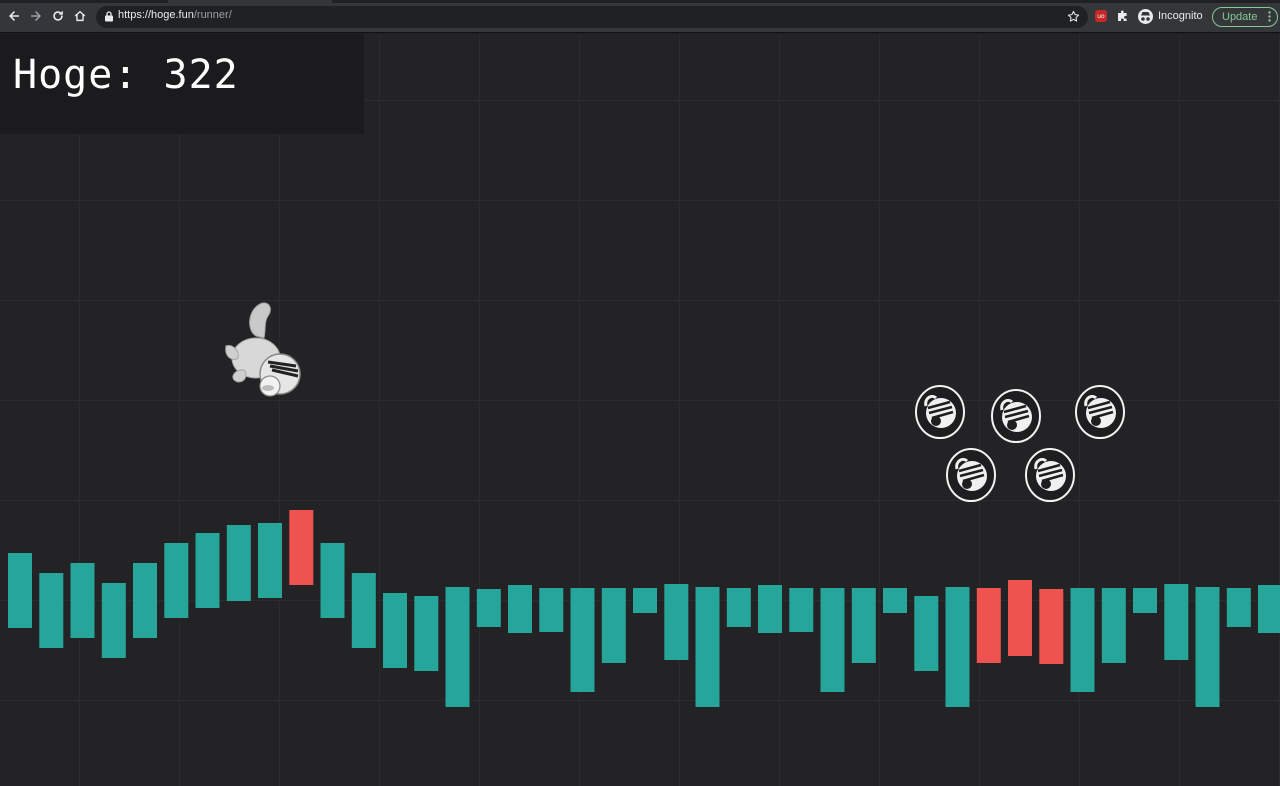 The image size is (1280, 786). Describe the element at coordinates (1240, 17) in the screenshot. I see `update-label: Update` at that location.